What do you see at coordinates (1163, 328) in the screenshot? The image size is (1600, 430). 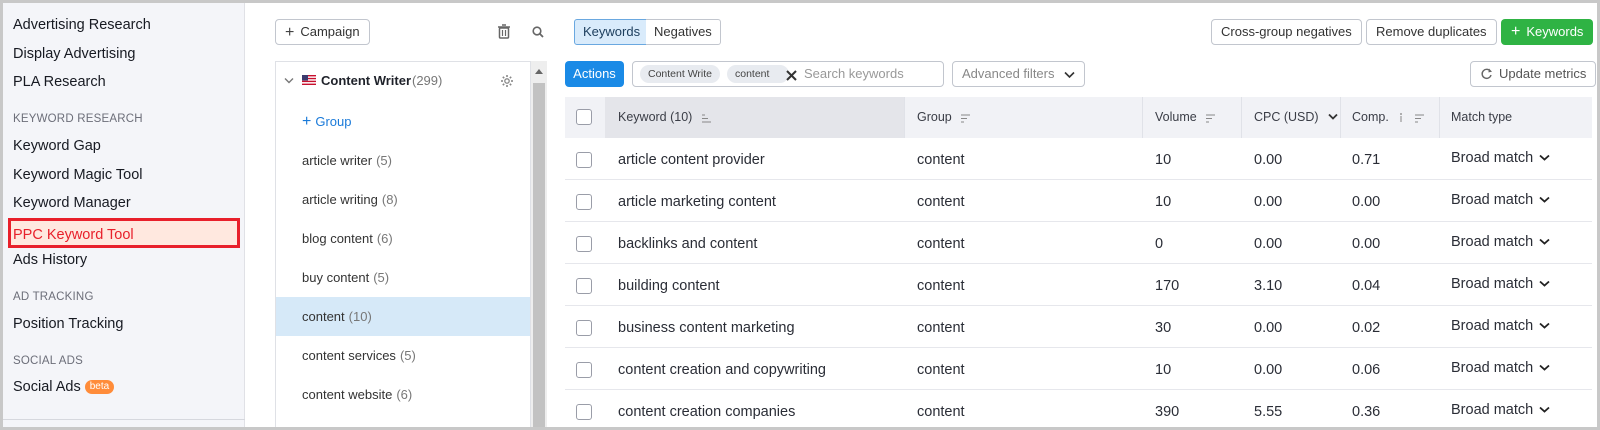 I see `cell-volume: 30` at bounding box center [1163, 328].